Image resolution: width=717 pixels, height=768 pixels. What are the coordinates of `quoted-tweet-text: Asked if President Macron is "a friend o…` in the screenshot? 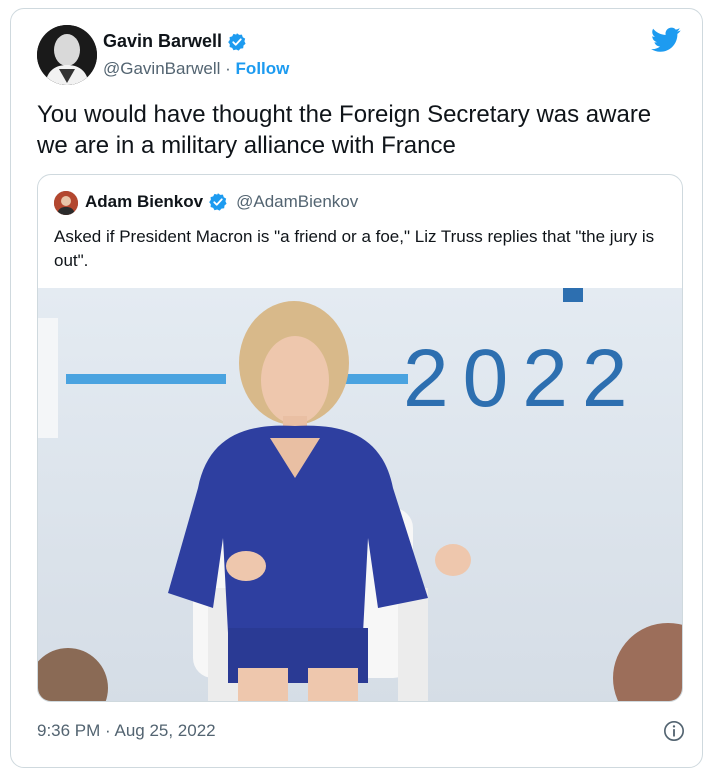 It's located at (354, 248).